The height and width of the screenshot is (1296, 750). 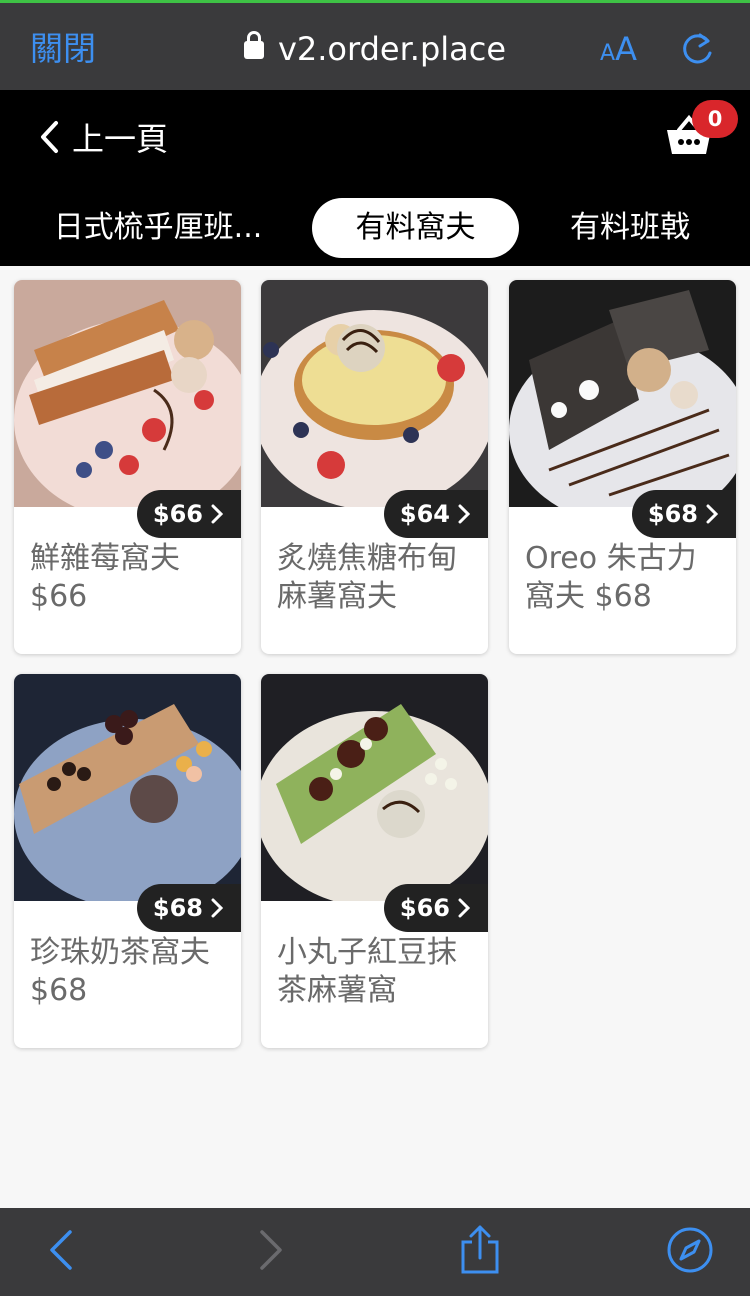 I want to click on url-bar: v2.order.place, so click(x=375, y=49).